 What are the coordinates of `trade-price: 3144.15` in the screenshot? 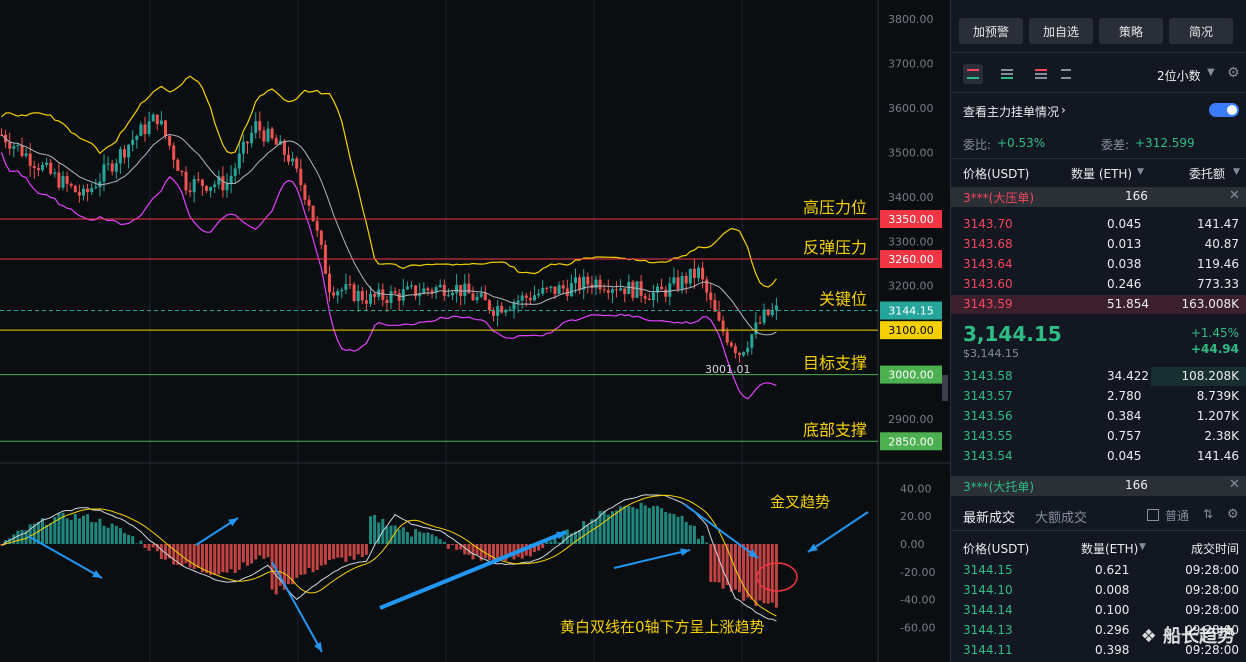 It's located at (988, 570).